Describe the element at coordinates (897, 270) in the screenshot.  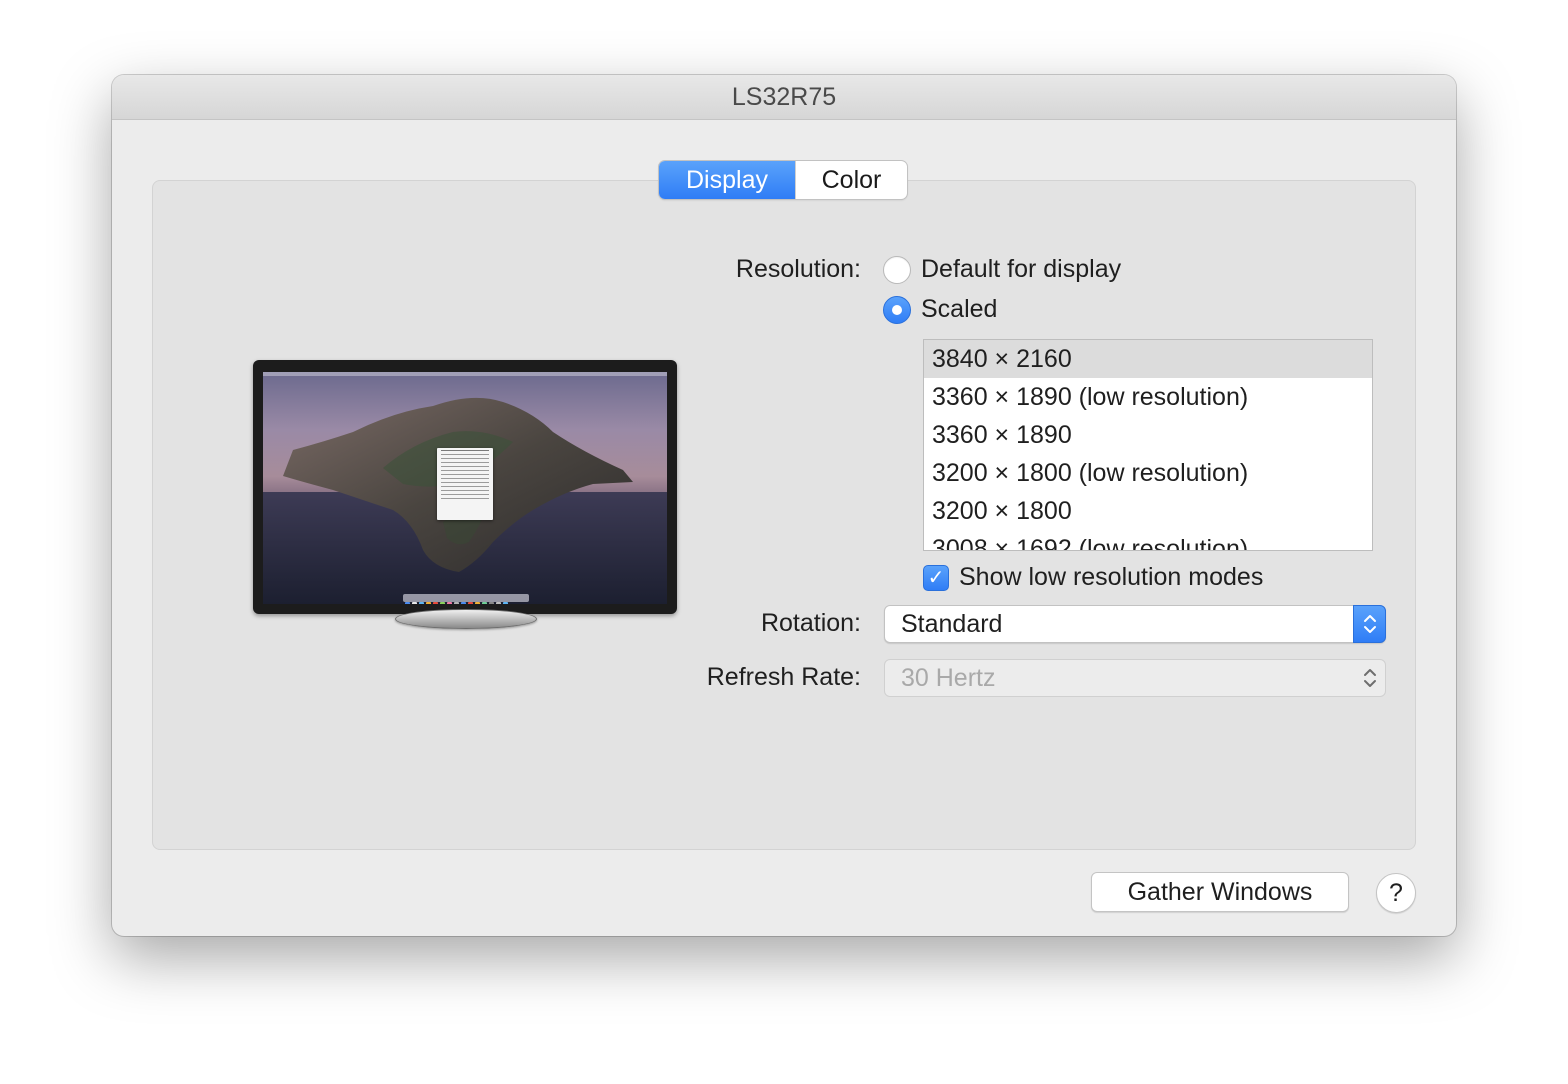
I see `default-for-display-radio` at that location.